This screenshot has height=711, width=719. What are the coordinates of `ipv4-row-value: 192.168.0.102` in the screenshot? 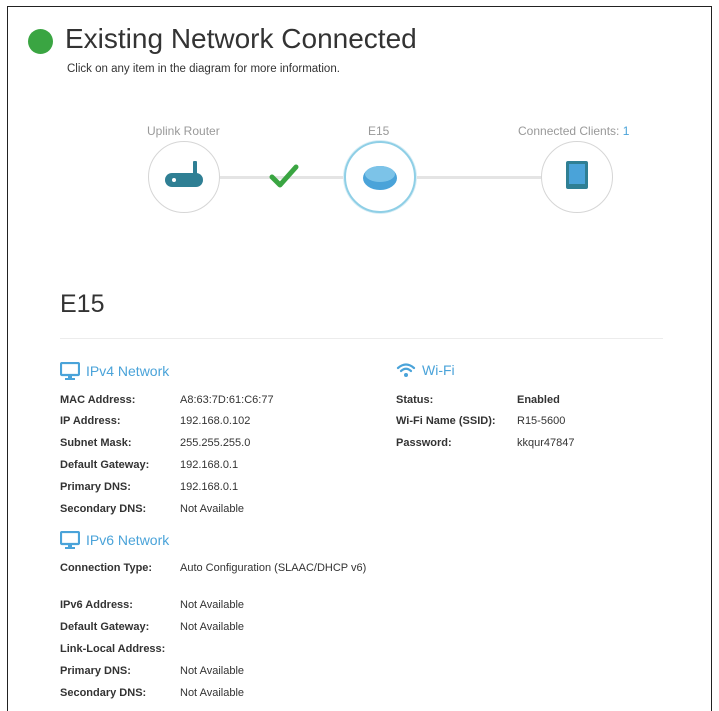 It's located at (215, 421).